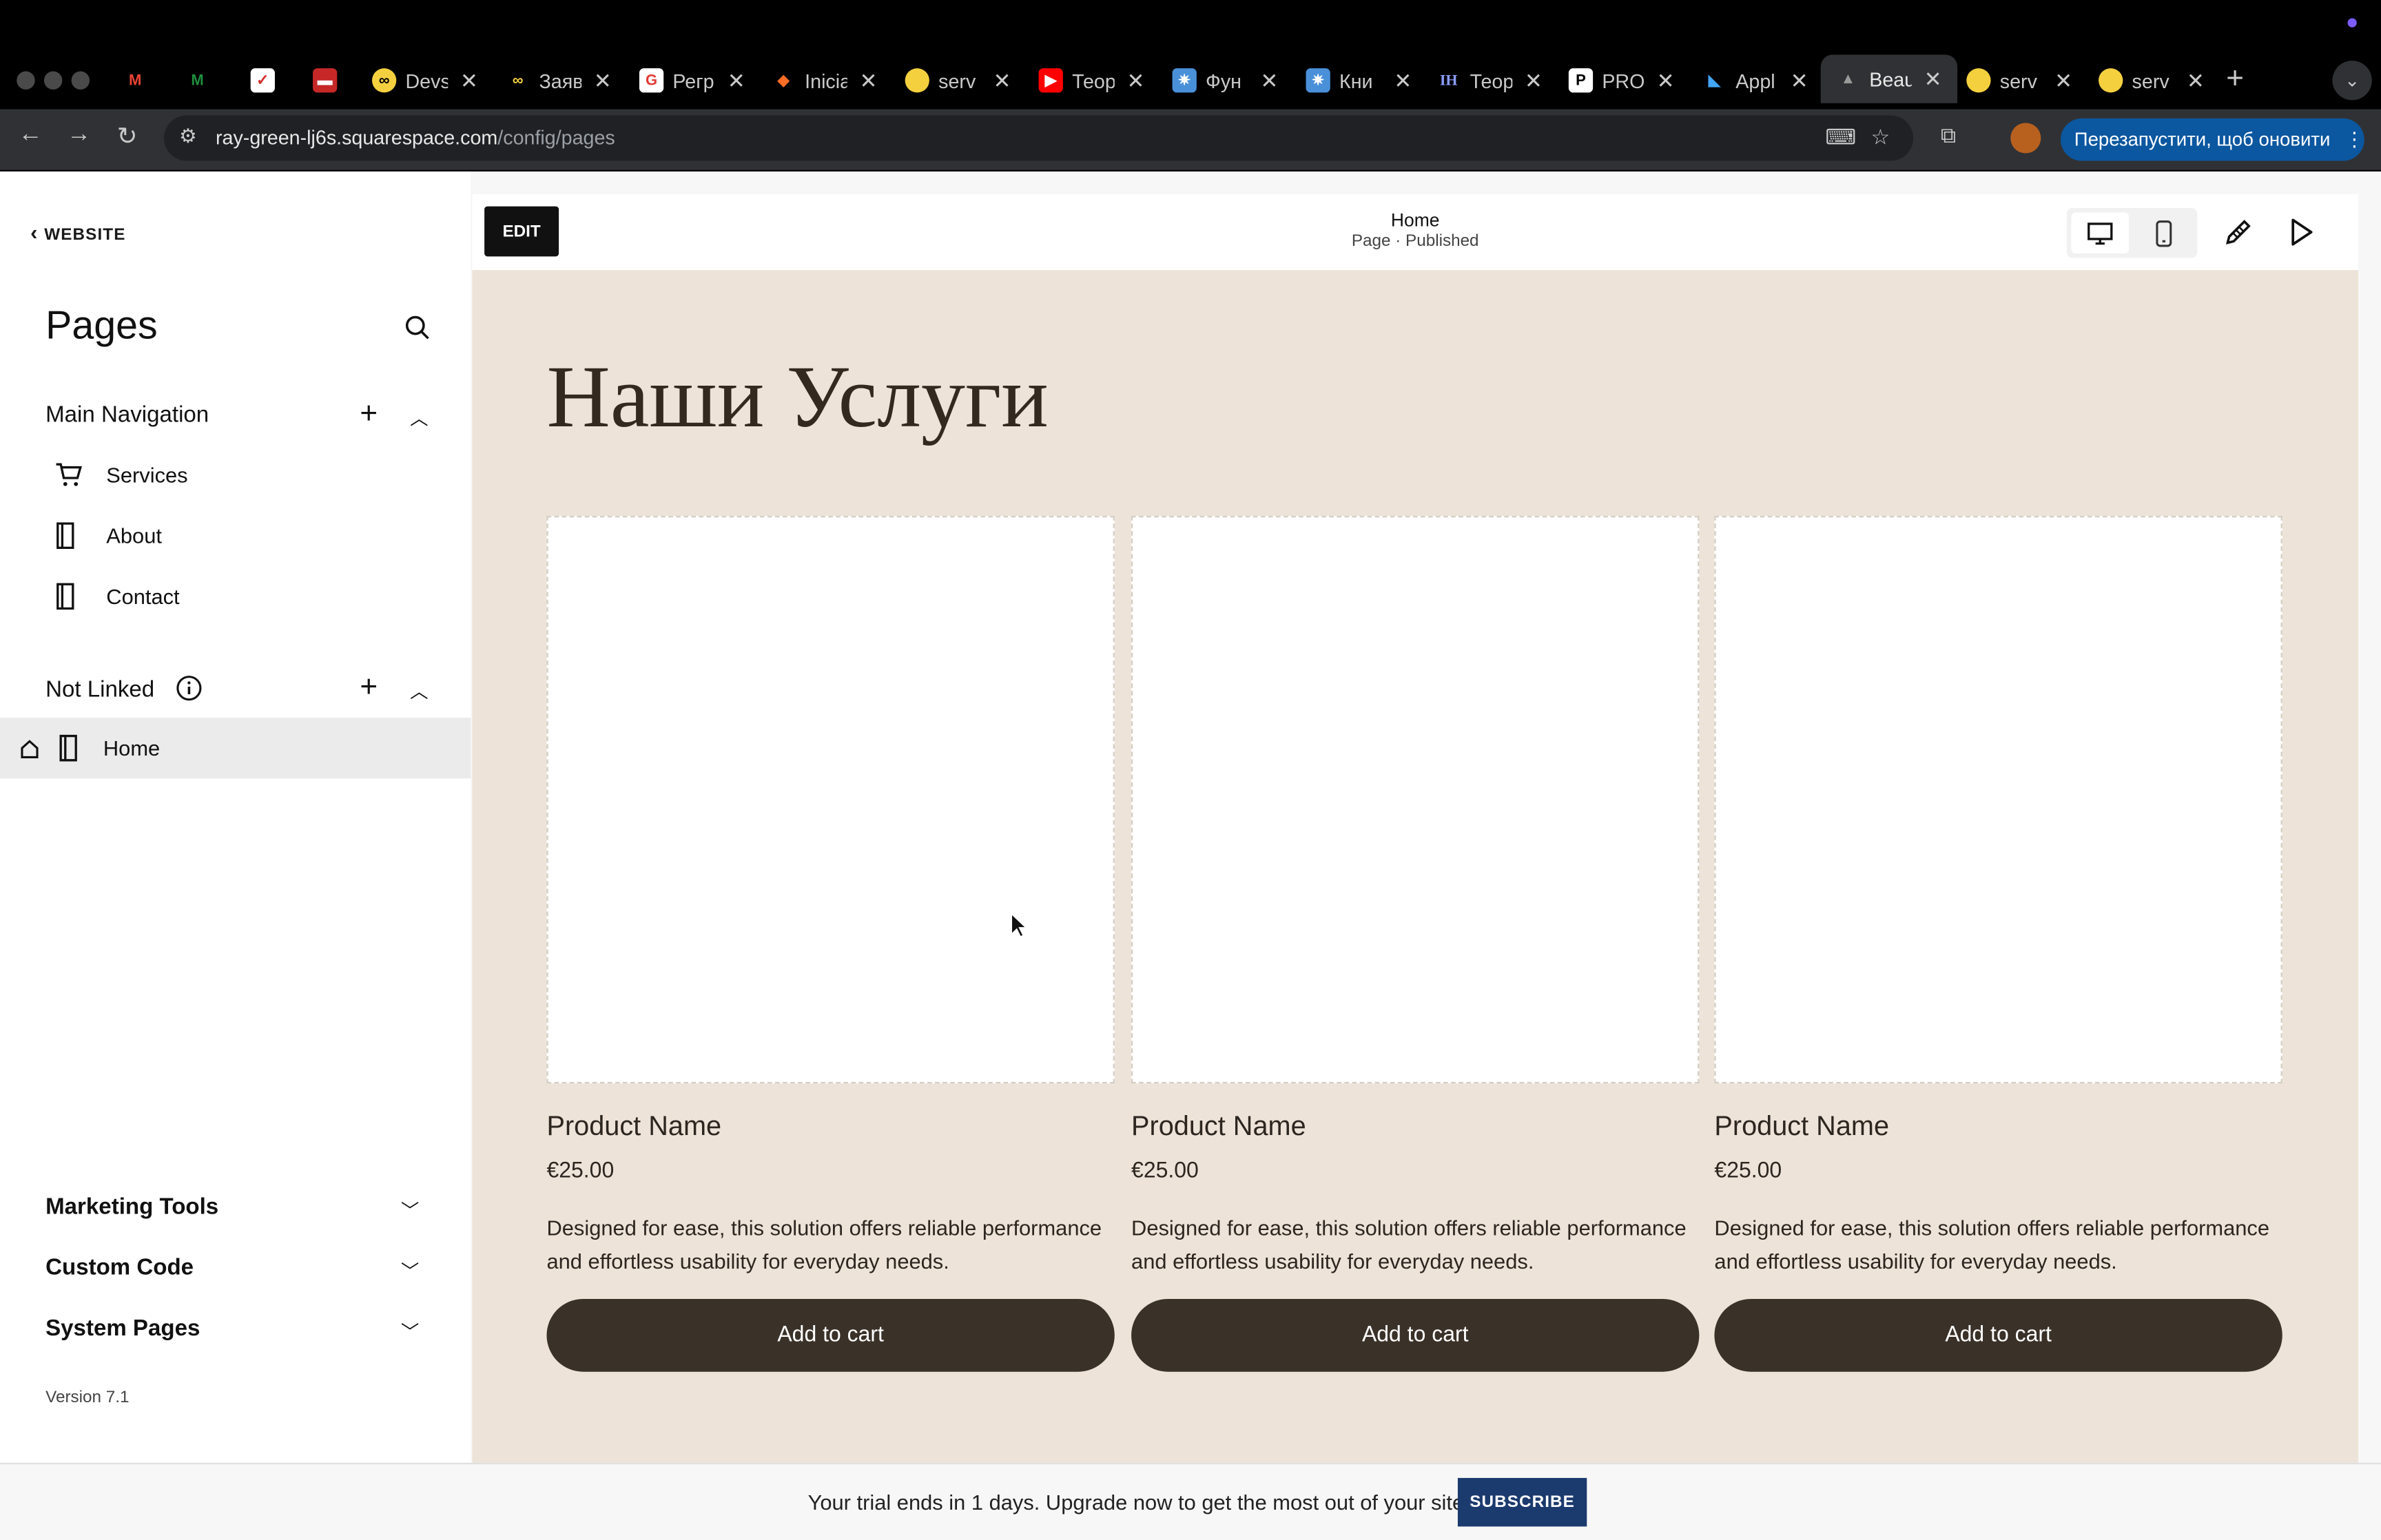 The height and width of the screenshot is (1540, 2381). Describe the element at coordinates (1051, 80) in the screenshot. I see `youtube-icon: ▶` at that location.